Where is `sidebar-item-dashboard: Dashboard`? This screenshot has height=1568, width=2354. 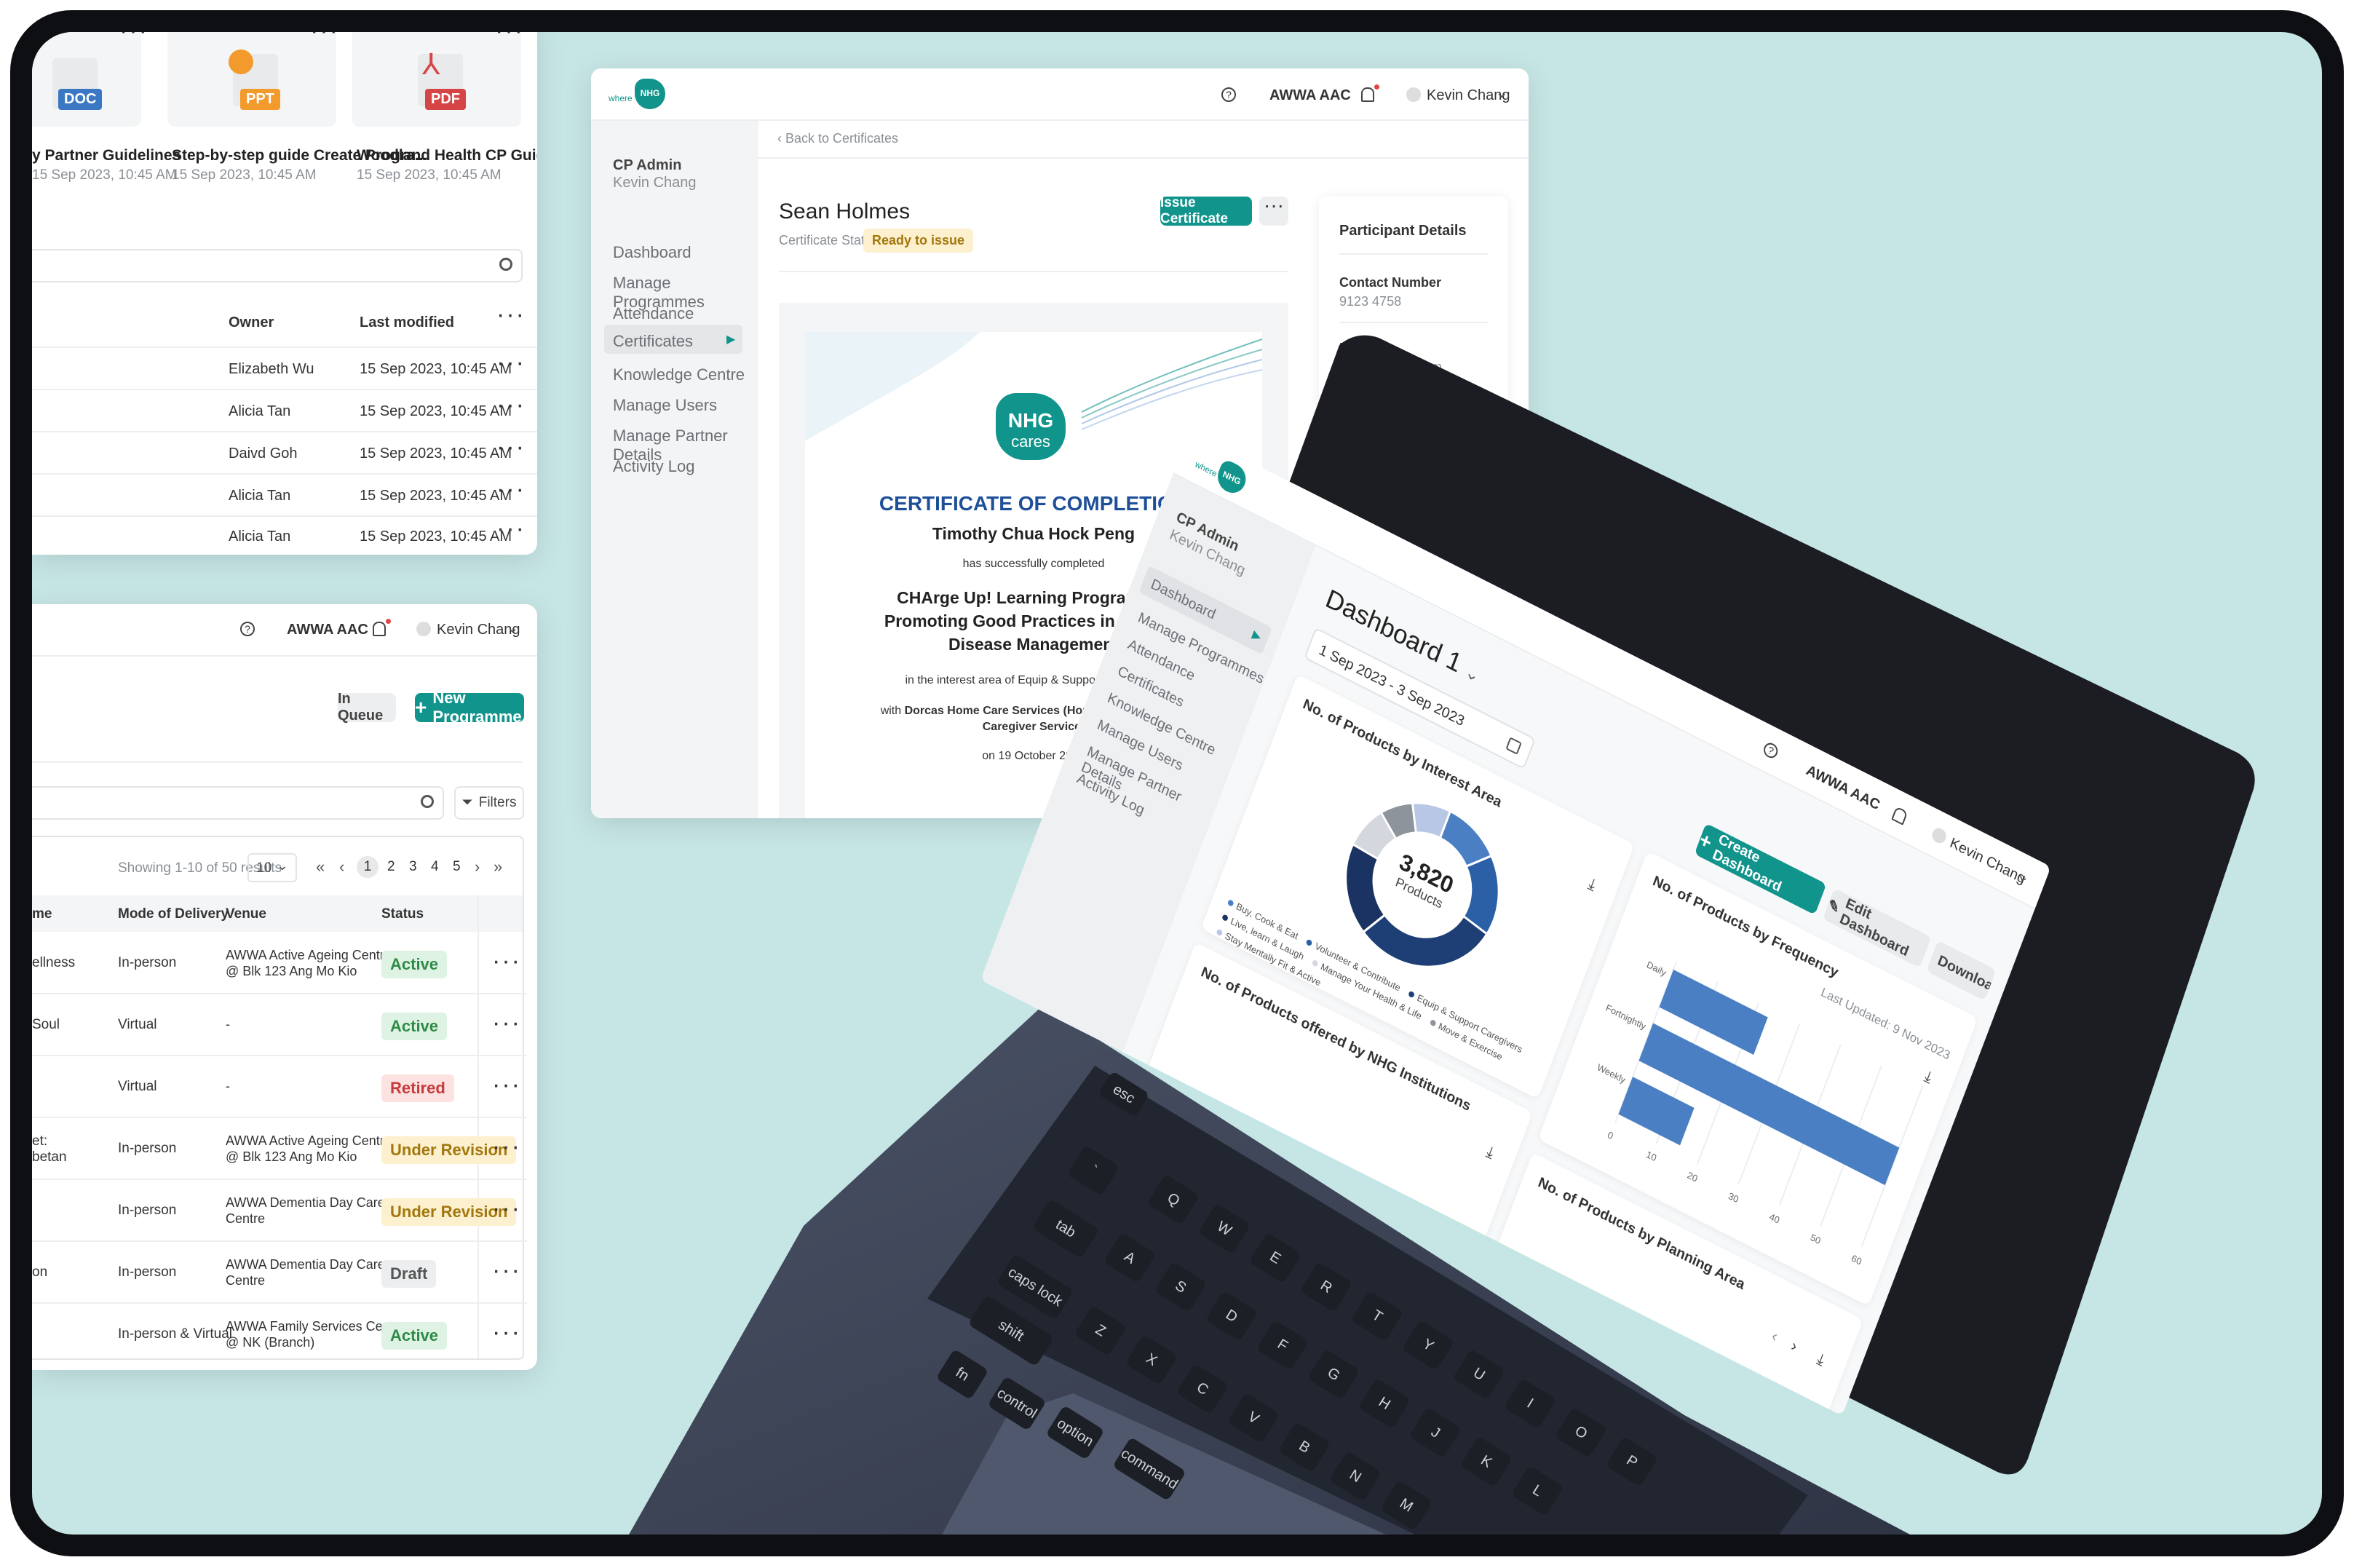 sidebar-item-dashboard: Dashboard is located at coordinates (652, 253).